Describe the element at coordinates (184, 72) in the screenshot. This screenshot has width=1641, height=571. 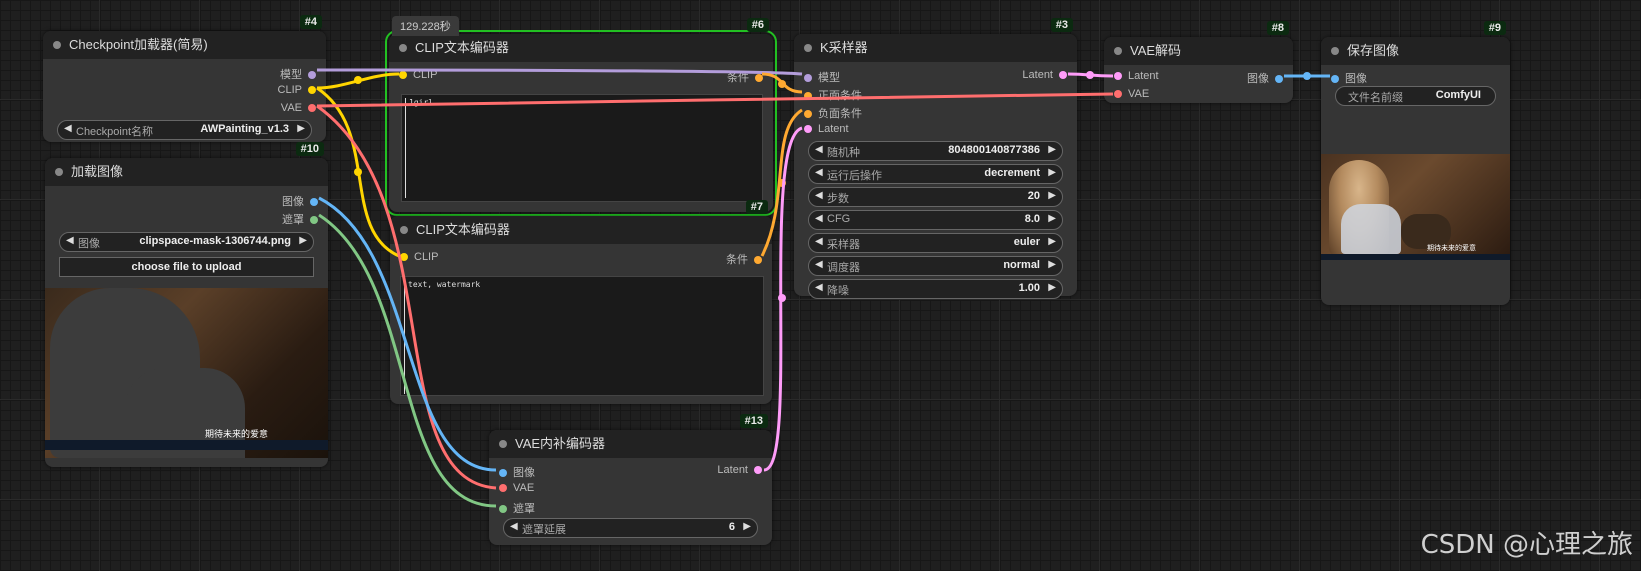
I see `output-slot-model: 模型` at that location.